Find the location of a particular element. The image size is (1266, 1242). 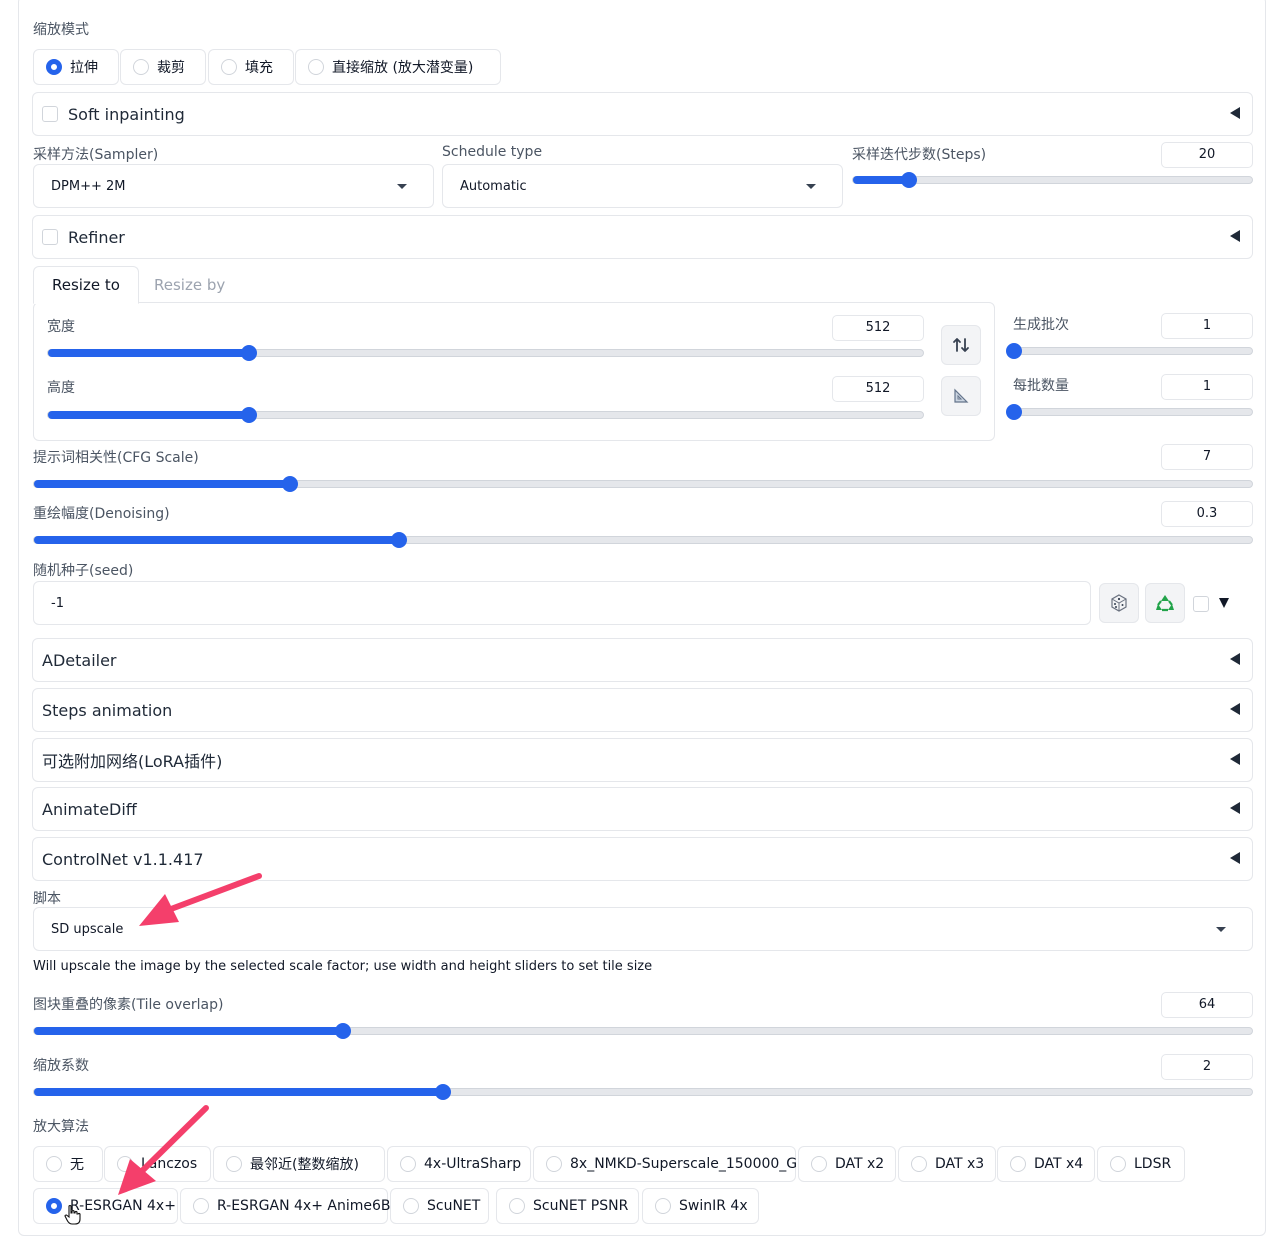

option-label: R-ESRGAN 4x+ Anime6B is located at coordinates (304, 1206).